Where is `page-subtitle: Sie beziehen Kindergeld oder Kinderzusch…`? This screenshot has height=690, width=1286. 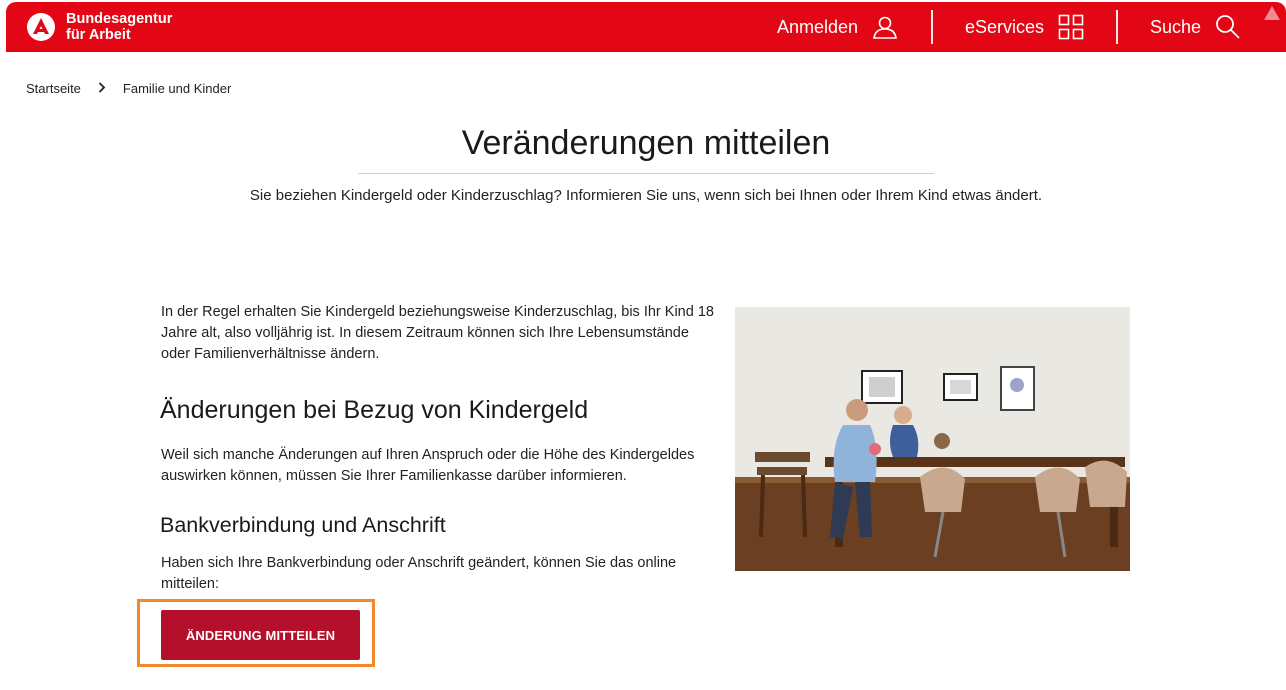
page-subtitle: Sie beziehen Kindergeld oder Kinderzusch… is located at coordinates (646, 195).